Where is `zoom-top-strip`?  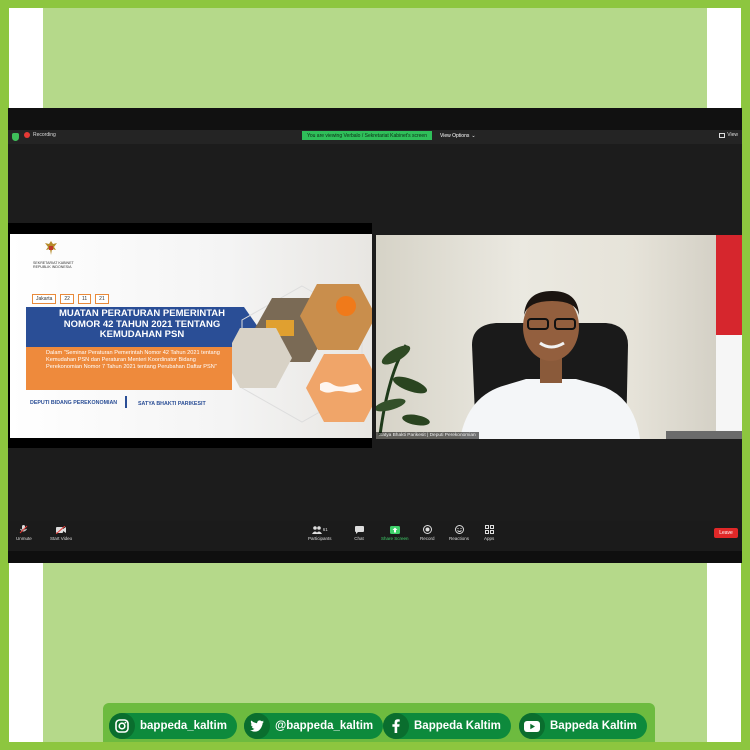 zoom-top-strip is located at coordinates (375, 119).